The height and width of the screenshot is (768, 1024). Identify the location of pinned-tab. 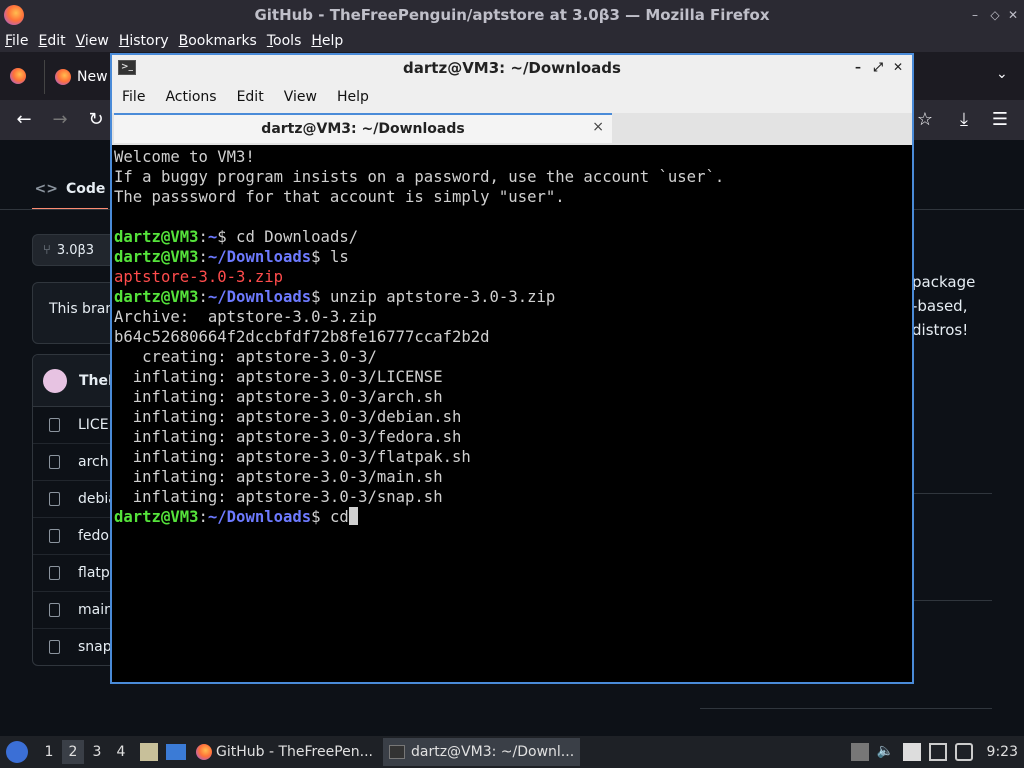
(20, 77).